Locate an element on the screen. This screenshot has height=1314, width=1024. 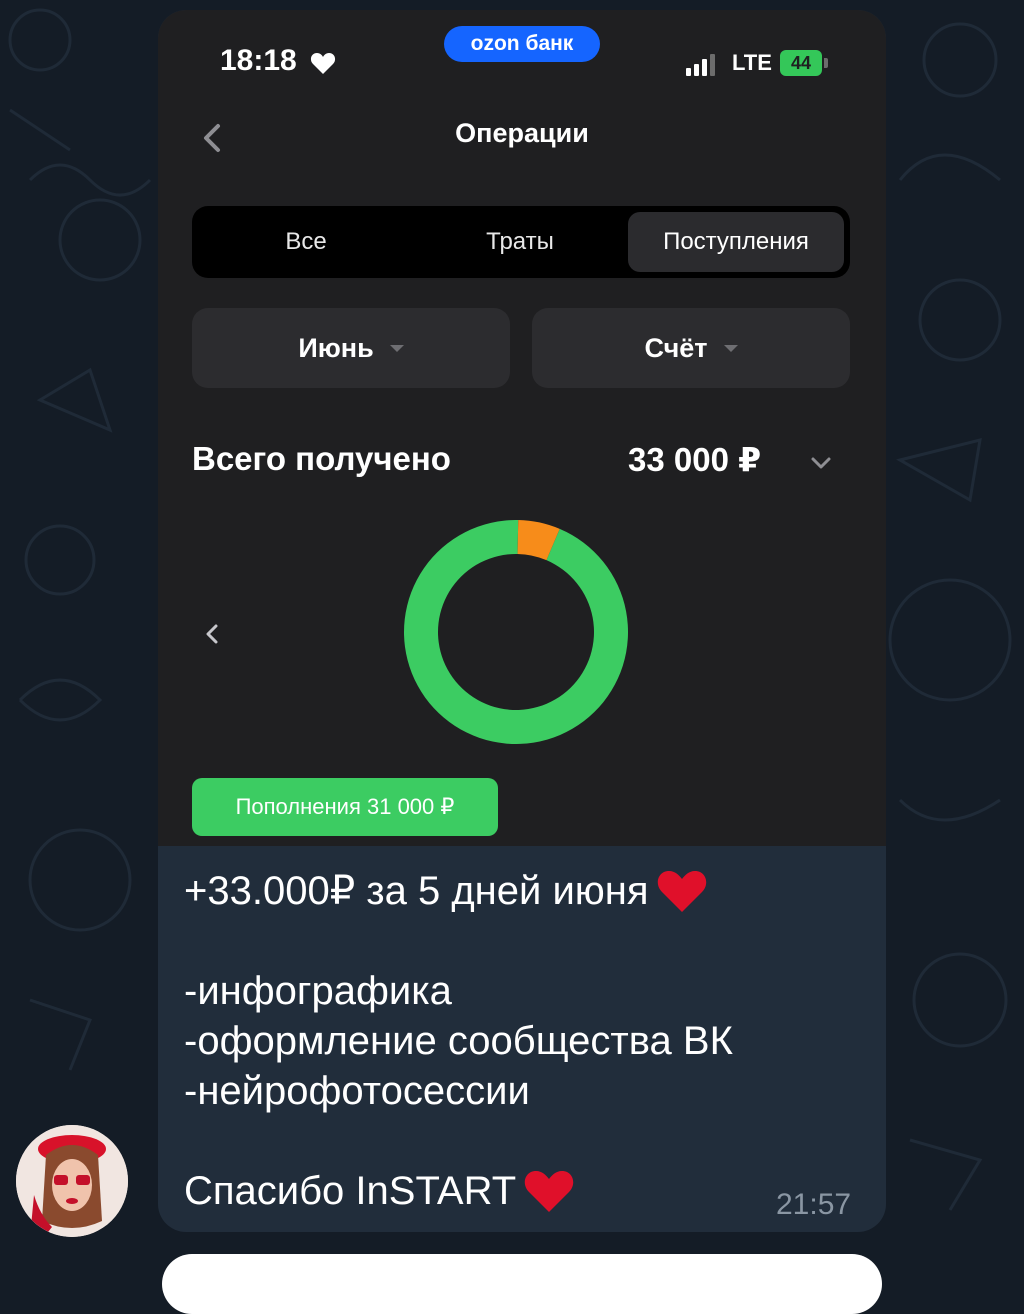
avatar-portrait is located at coordinates (72, 1181).